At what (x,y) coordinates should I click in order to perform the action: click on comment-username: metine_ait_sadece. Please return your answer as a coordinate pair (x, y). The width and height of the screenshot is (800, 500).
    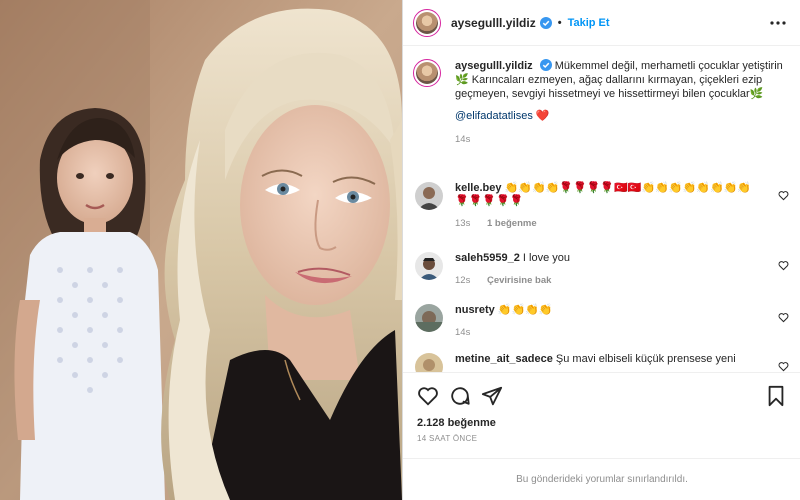
    Looking at the image, I should click on (504, 359).